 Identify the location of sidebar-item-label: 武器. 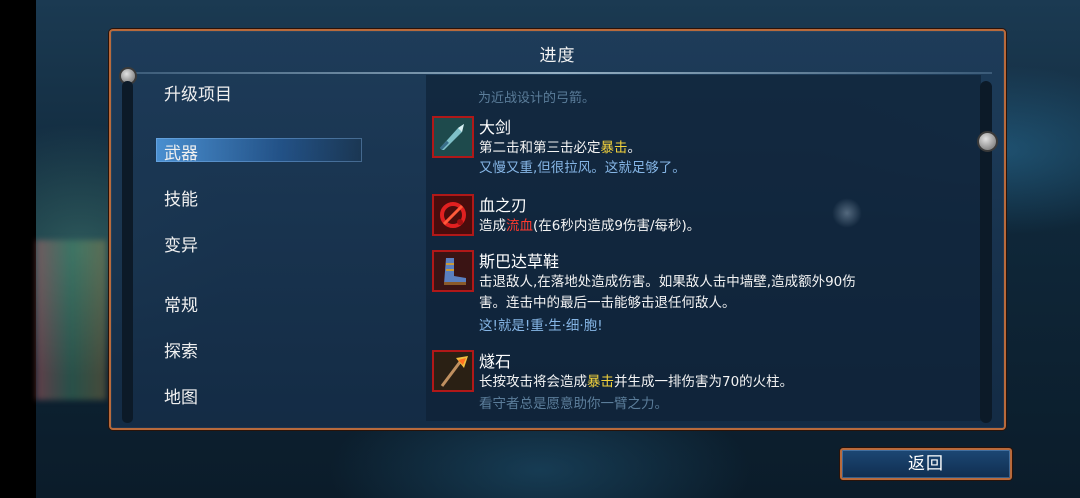
(181, 154).